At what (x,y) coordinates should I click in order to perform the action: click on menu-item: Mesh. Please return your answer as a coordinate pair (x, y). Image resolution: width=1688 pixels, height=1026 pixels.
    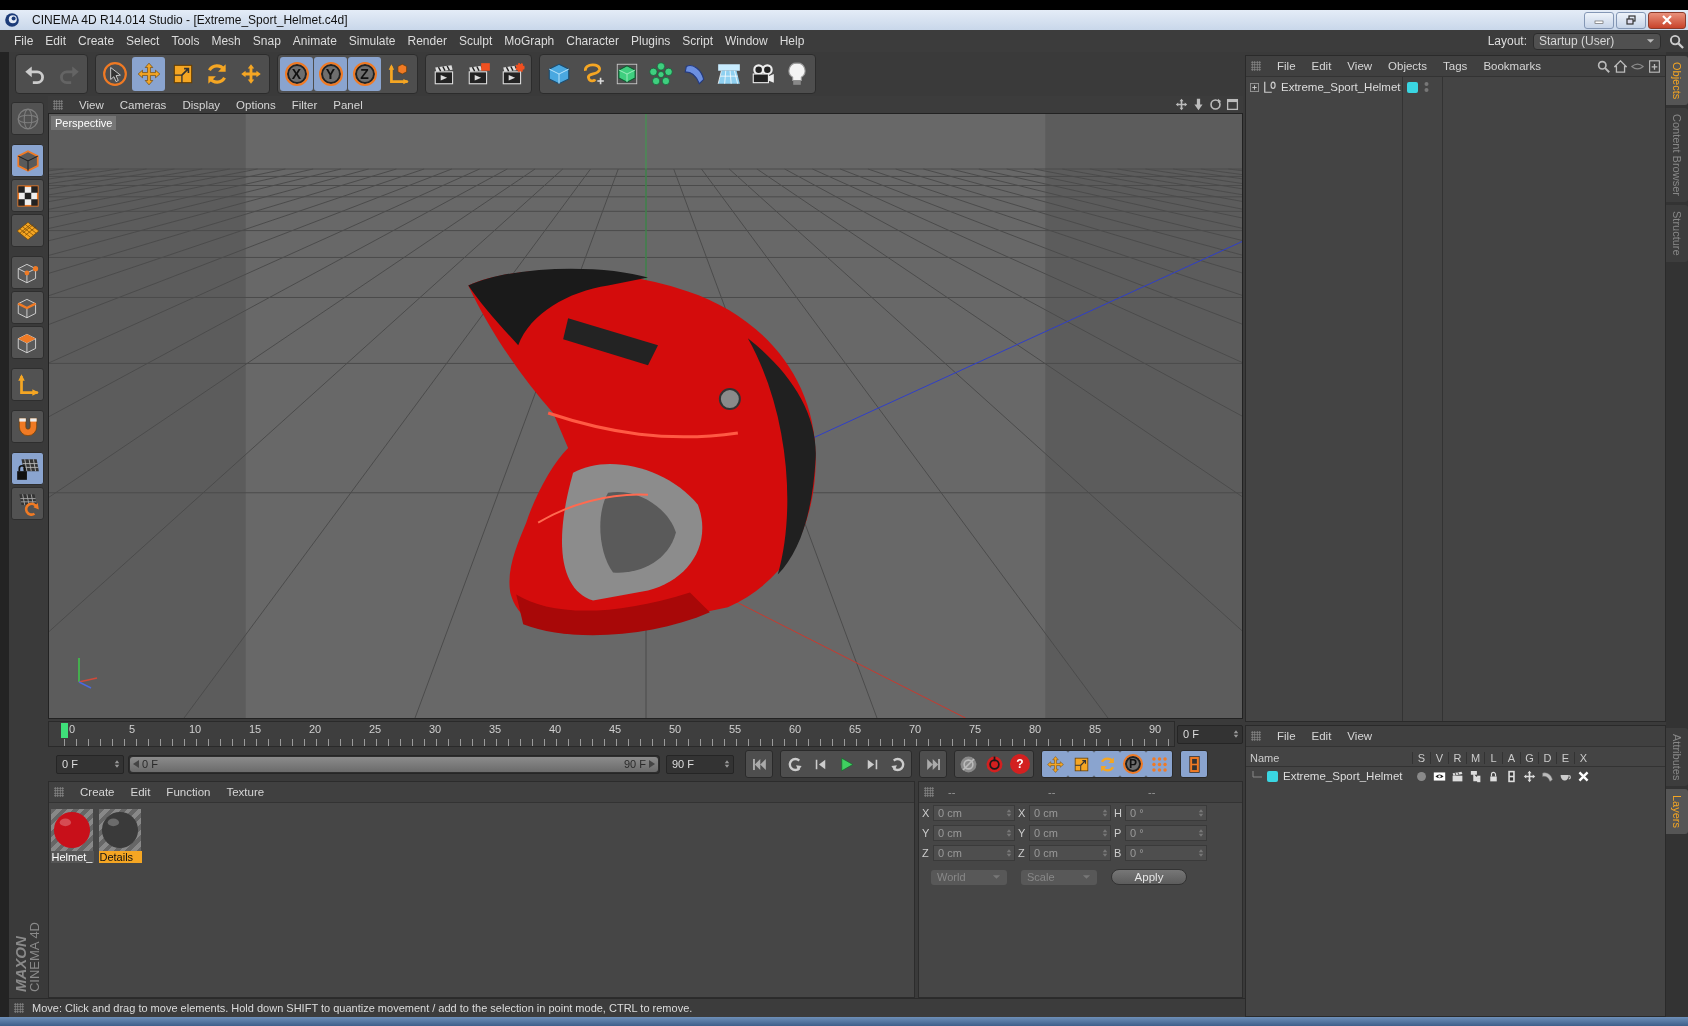
    Looking at the image, I should click on (226, 41).